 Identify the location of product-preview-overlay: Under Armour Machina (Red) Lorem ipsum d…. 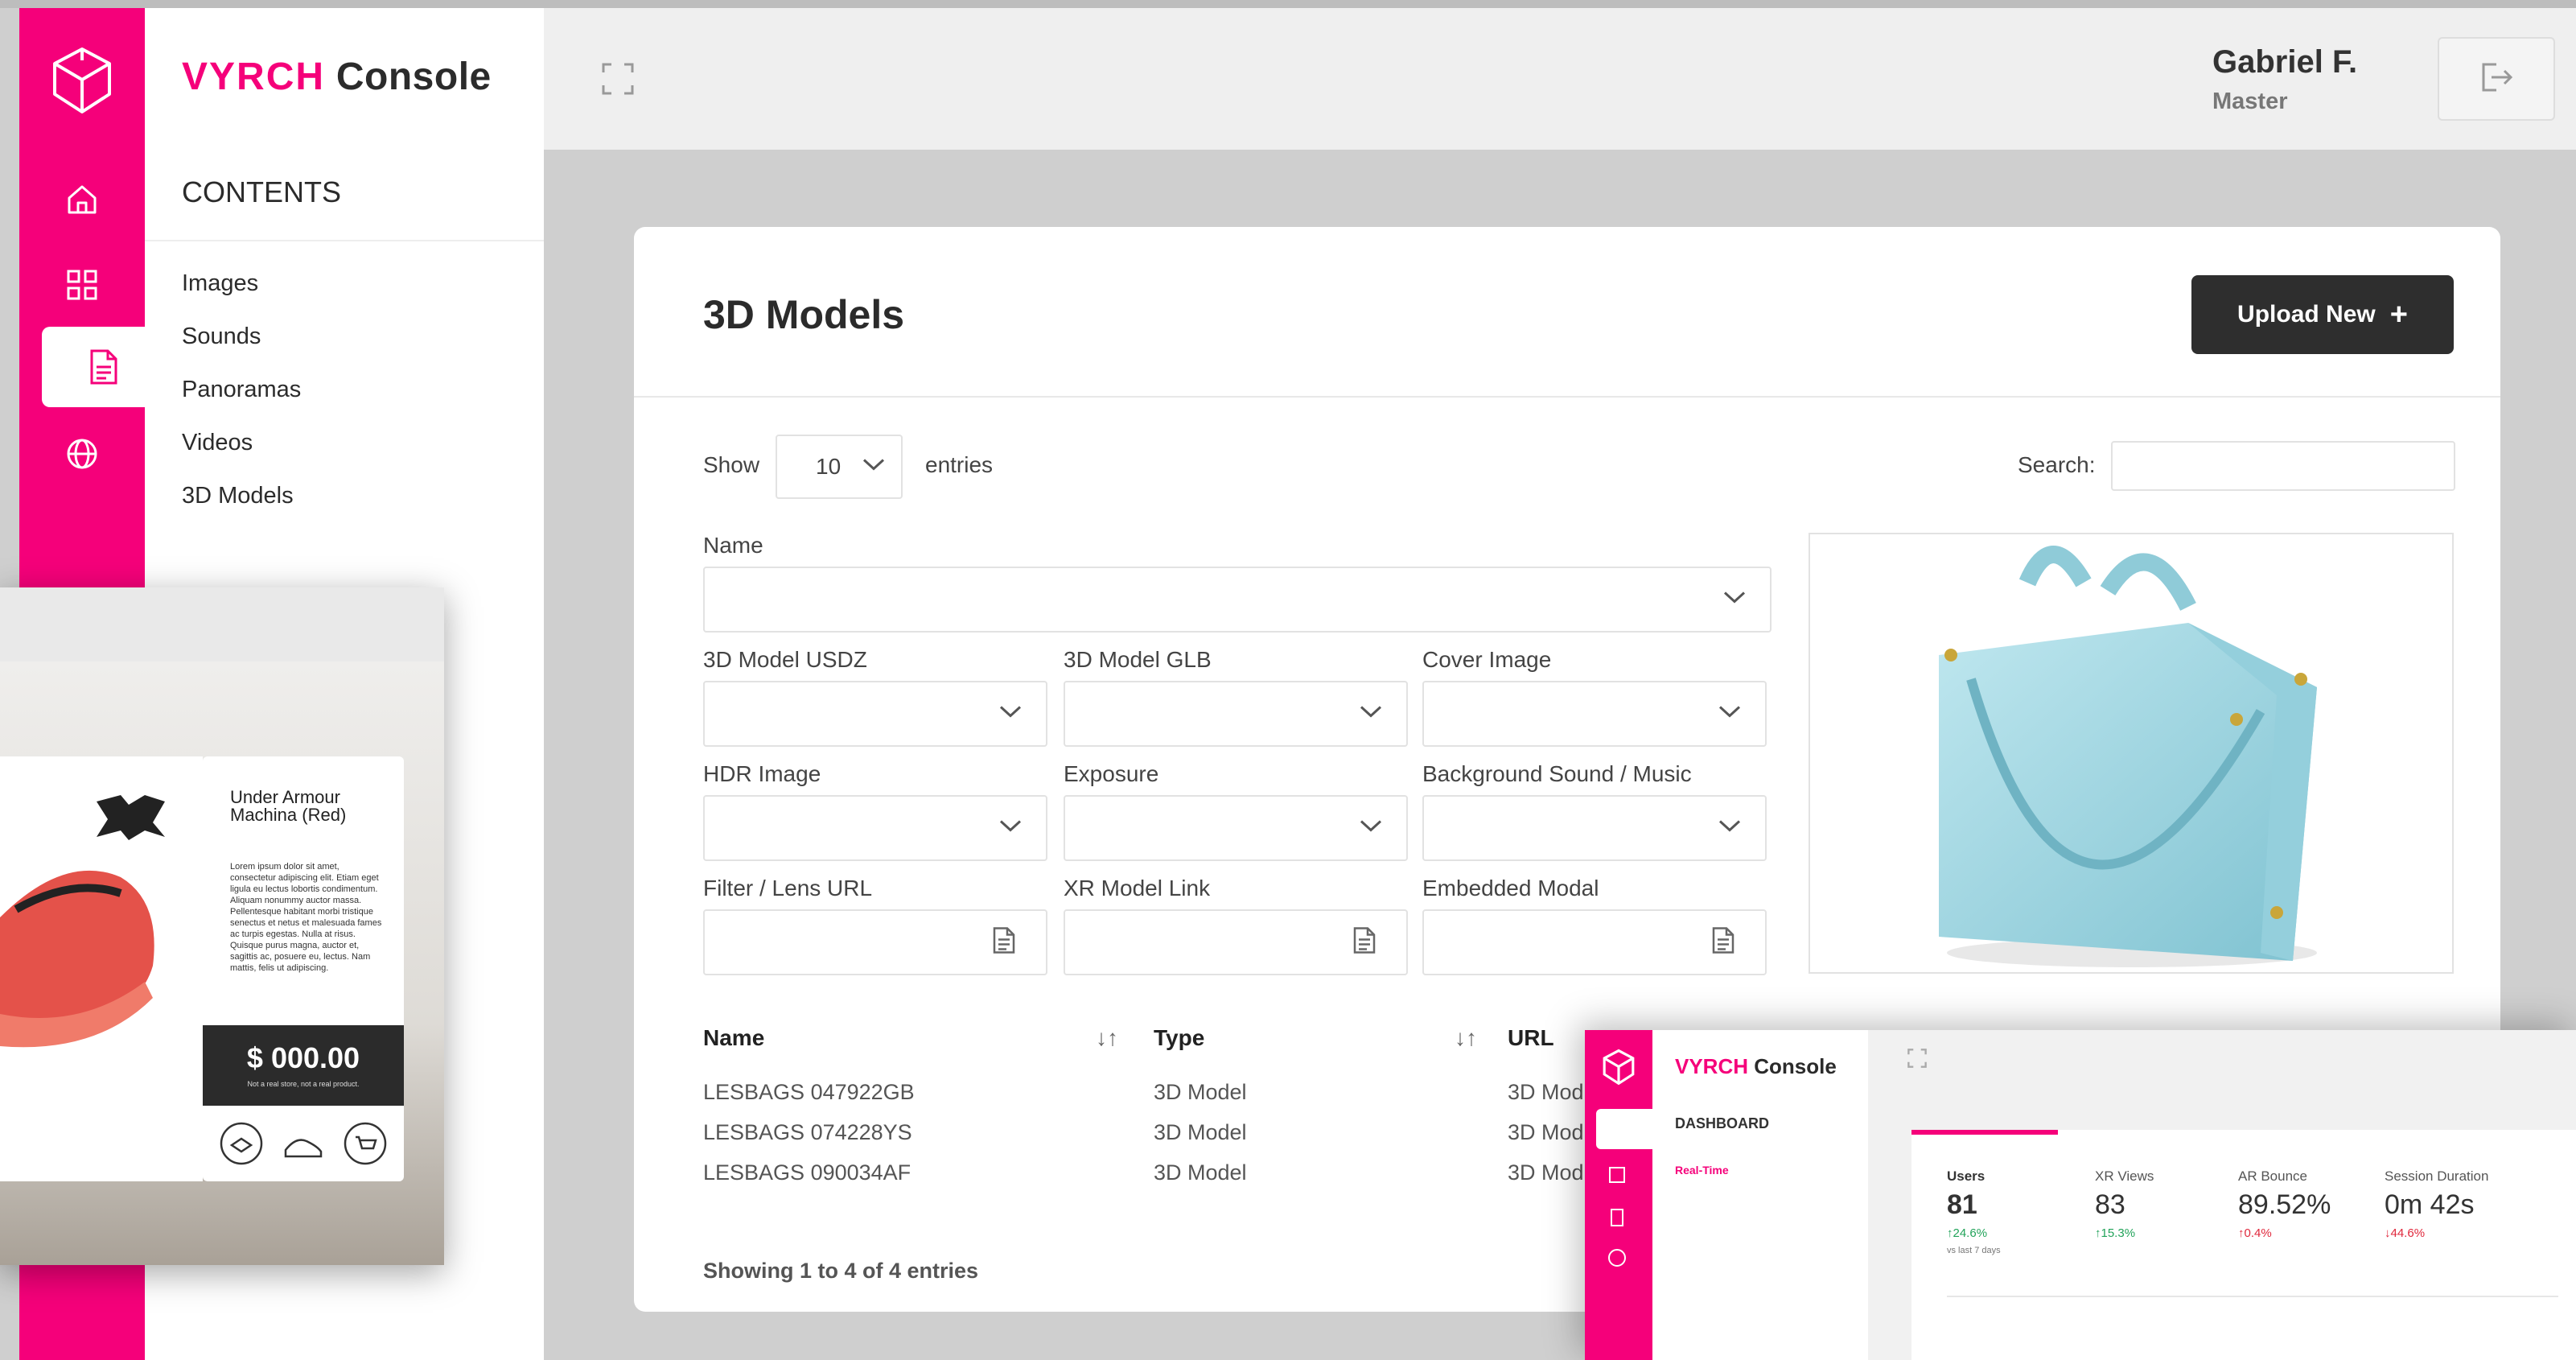
(222, 926).